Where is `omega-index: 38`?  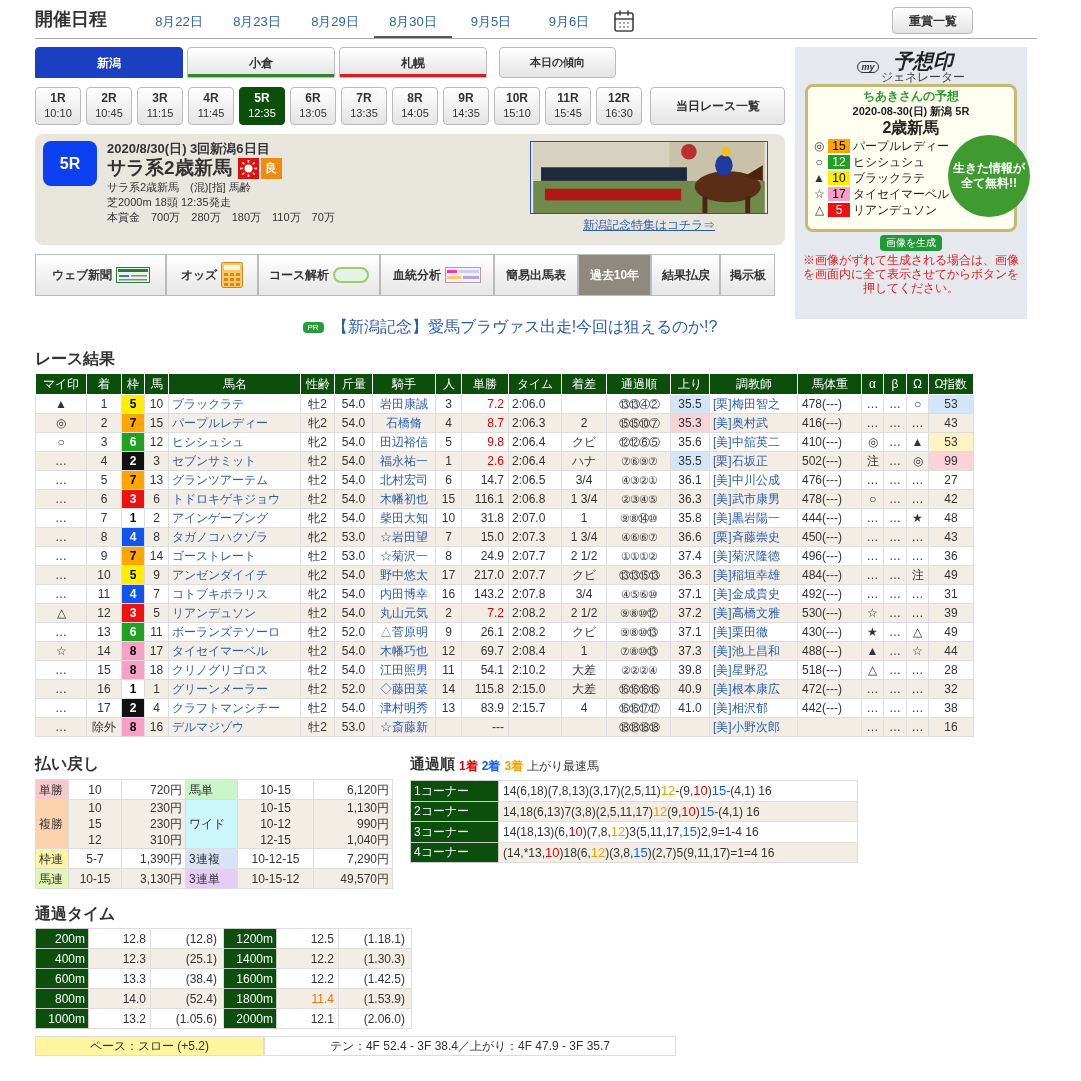 omega-index: 38 is located at coordinates (951, 708).